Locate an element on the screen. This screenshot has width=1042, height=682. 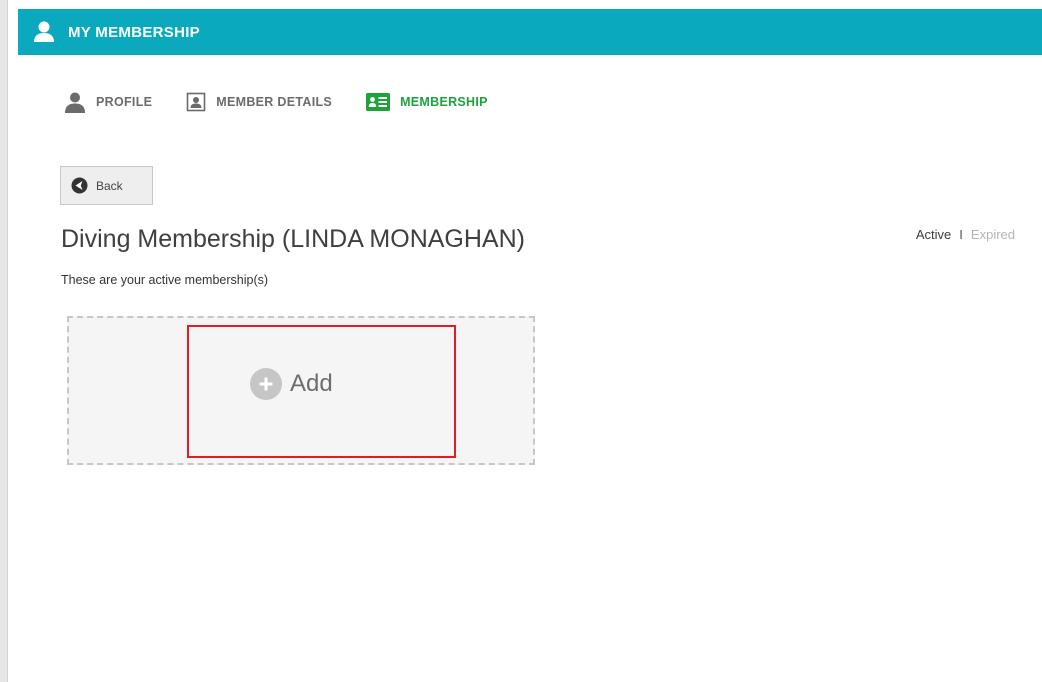
nav-tabs: PROFILE MEMBER DETAILS MEMBERSHIP is located at coordinates (293, 102).